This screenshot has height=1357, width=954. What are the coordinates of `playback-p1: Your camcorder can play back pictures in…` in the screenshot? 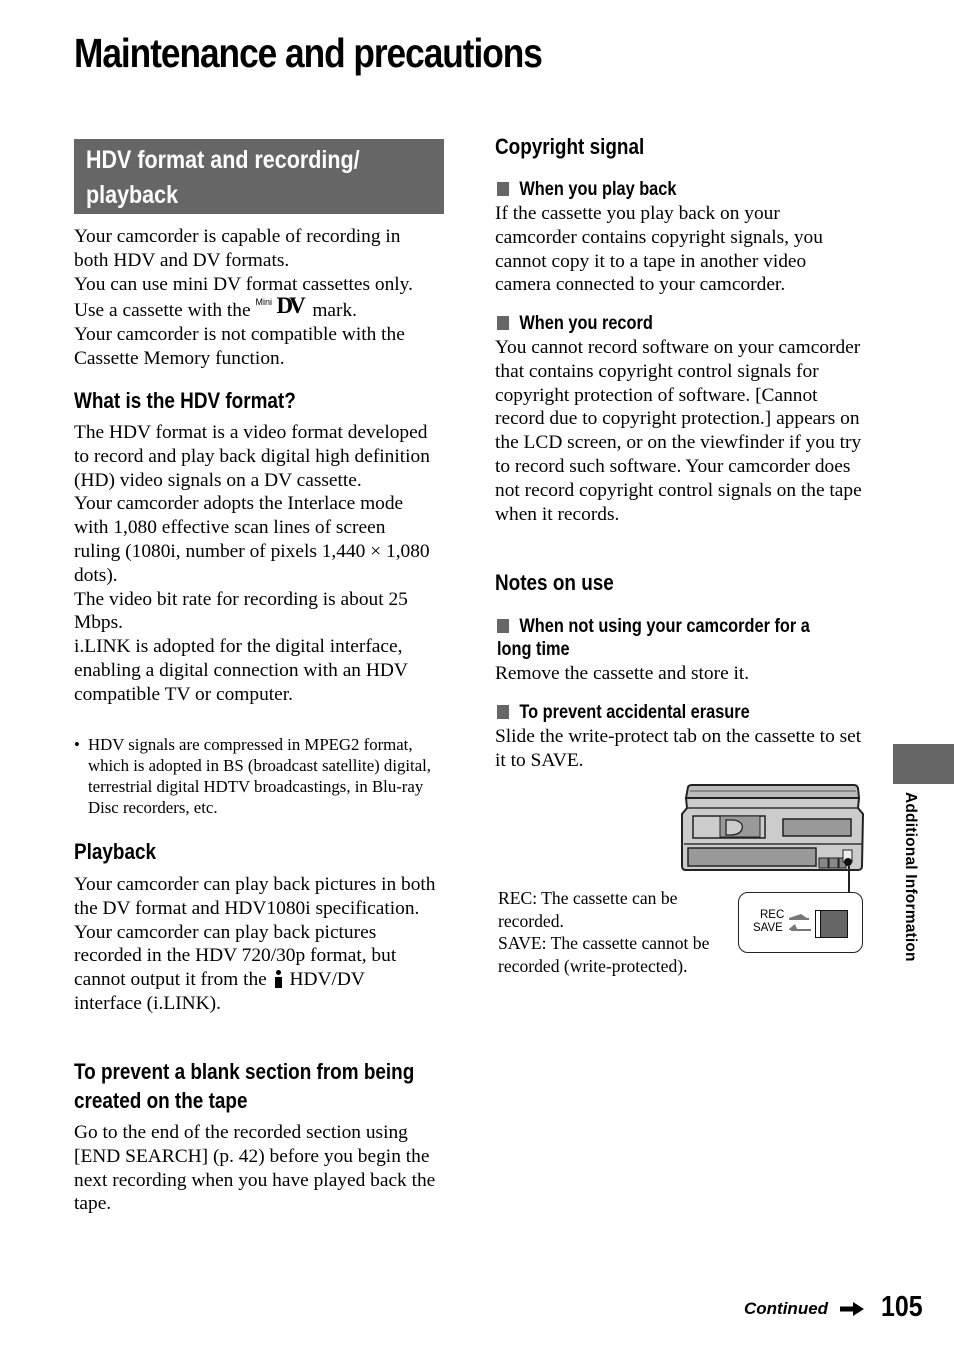 It's located at (255, 896).